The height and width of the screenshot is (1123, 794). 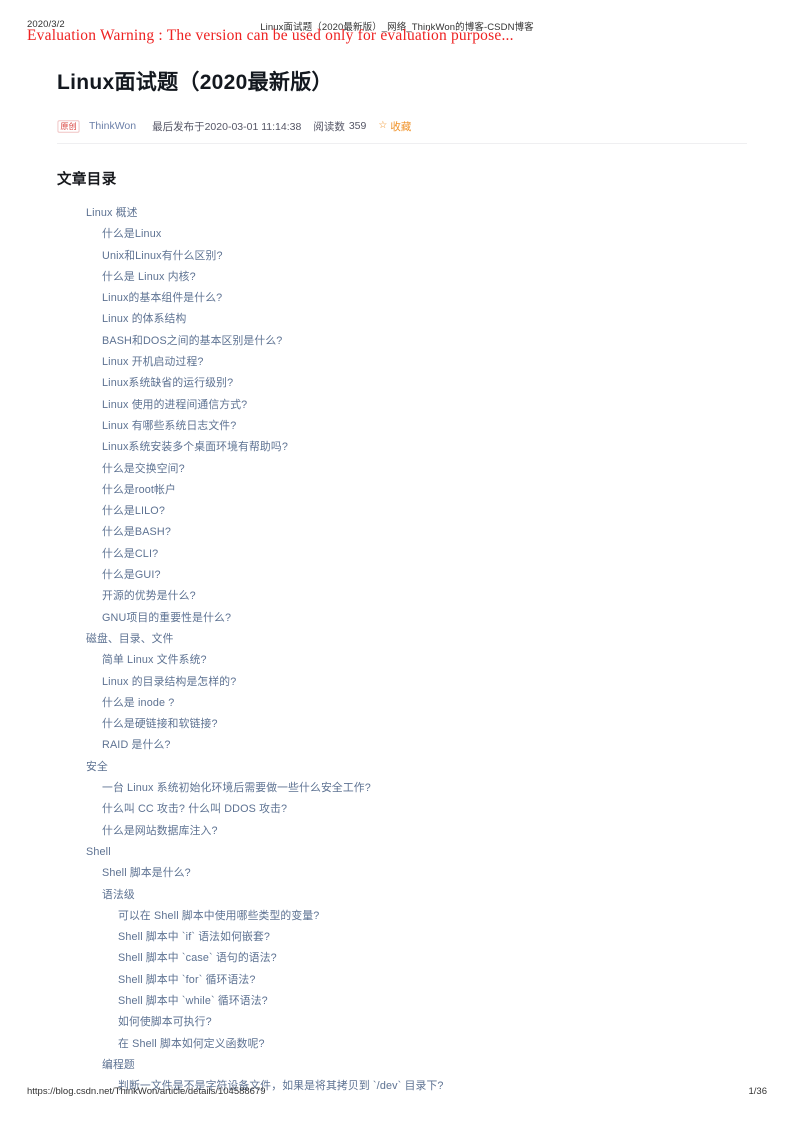 What do you see at coordinates (402, 767) in the screenshot?
I see `toc-link: 安全` at bounding box center [402, 767].